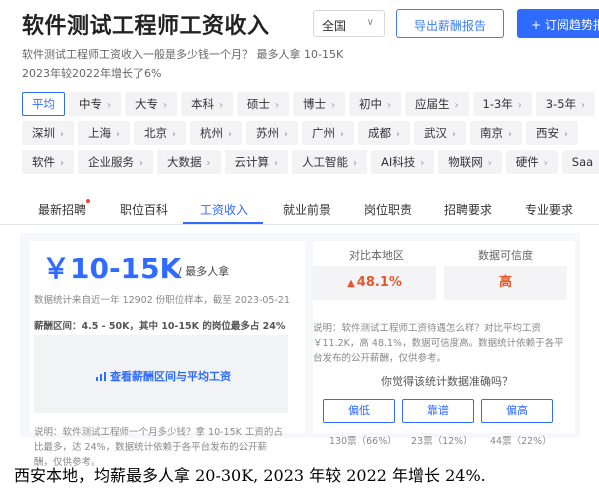 This screenshot has height=496, width=599. Describe the element at coordinates (351, 283) in the screenshot. I see `arrow-up-icon: ▲` at that location.